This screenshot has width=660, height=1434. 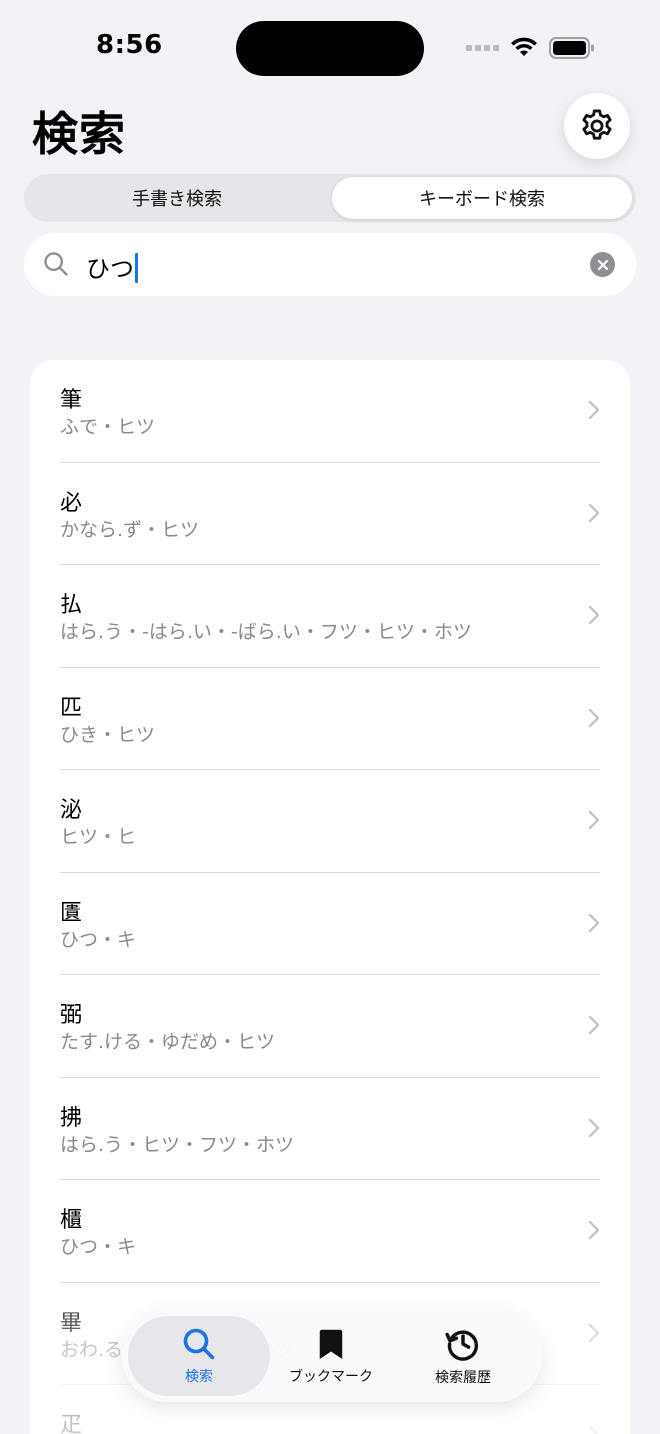 What do you see at coordinates (330, 411) in the screenshot?
I see `list-item: 筆ふで・ヒツ` at bounding box center [330, 411].